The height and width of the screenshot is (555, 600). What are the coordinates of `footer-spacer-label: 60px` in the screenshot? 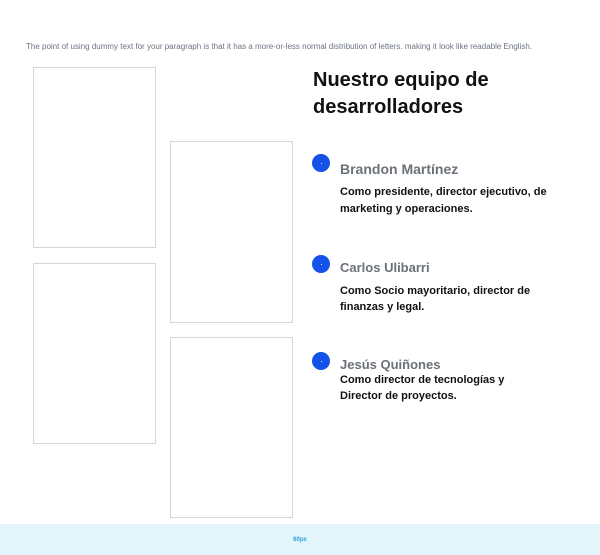 It's located at (300, 539).